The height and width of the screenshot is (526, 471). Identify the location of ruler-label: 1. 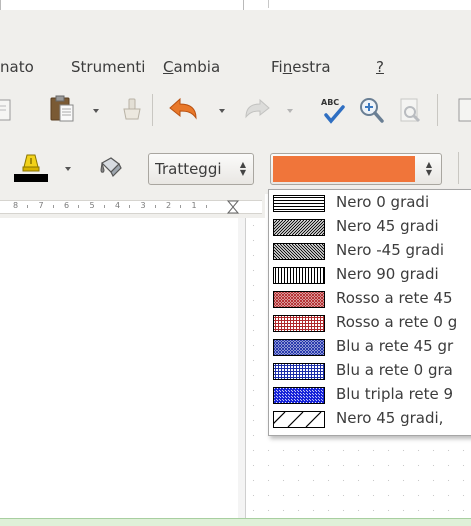
(194, 205).